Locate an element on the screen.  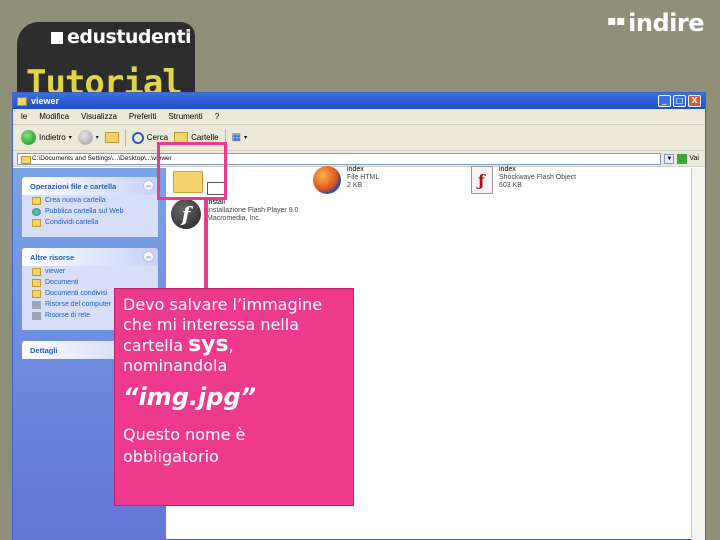
menu-favorites: Preferiti is located at coordinates (143, 116).